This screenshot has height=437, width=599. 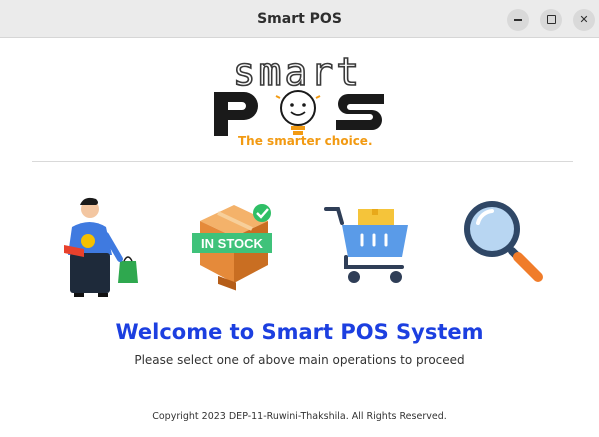 I want to click on sales-tile-button, so click(x=370, y=247).